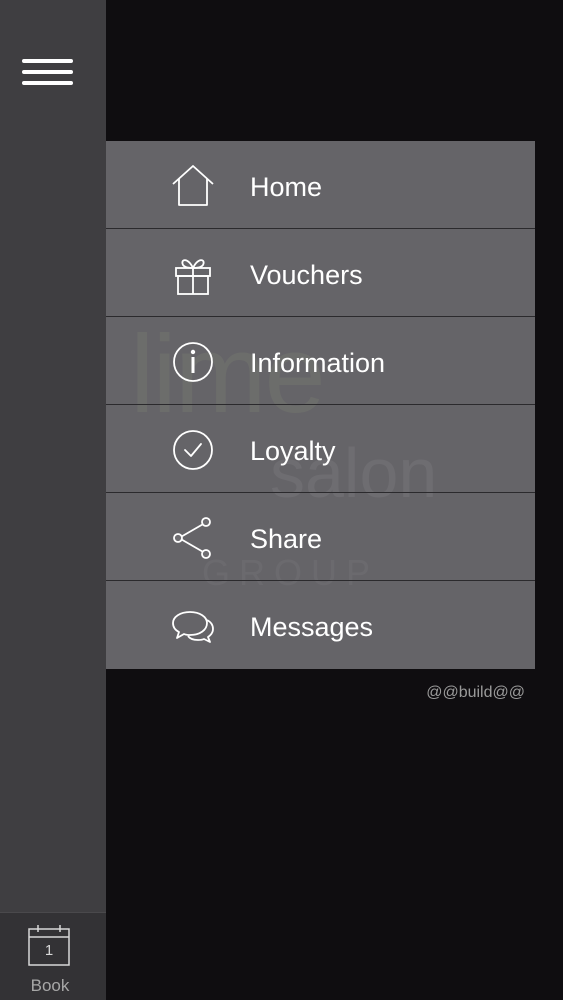  I want to click on share-icon, so click(192, 538).